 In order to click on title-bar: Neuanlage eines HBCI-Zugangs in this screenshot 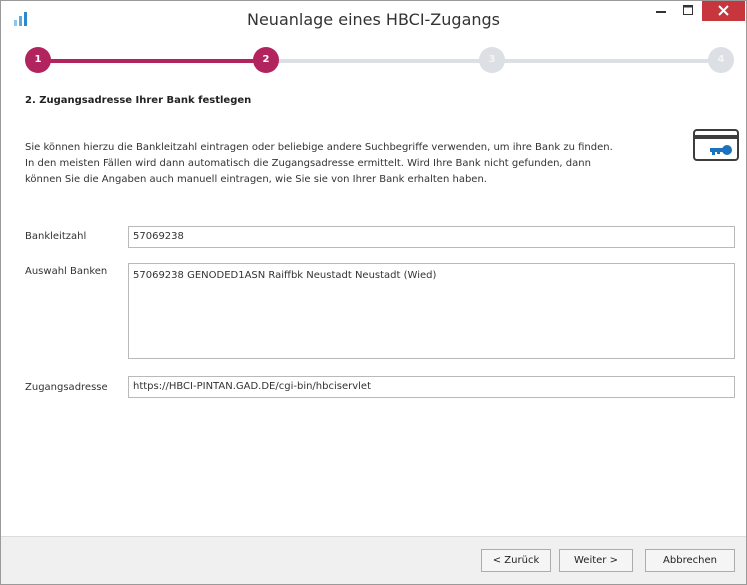, I will do `click(373, 19)`.